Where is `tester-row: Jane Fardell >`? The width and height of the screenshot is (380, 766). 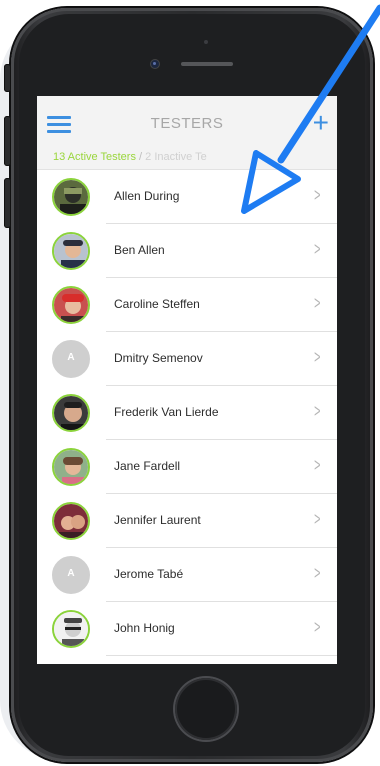
tester-row: Jane Fardell > is located at coordinates (187, 467).